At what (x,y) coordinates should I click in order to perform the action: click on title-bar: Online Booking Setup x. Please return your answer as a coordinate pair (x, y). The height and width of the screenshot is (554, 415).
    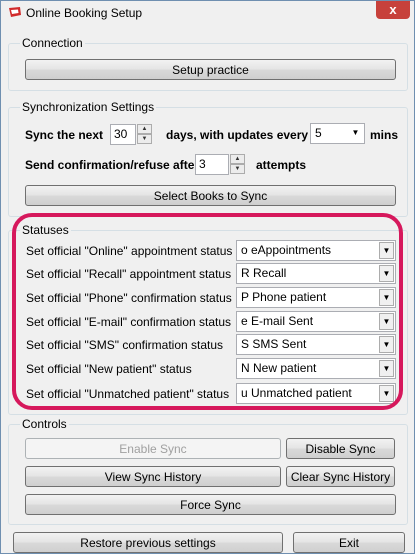
    Looking at the image, I should click on (207, 13).